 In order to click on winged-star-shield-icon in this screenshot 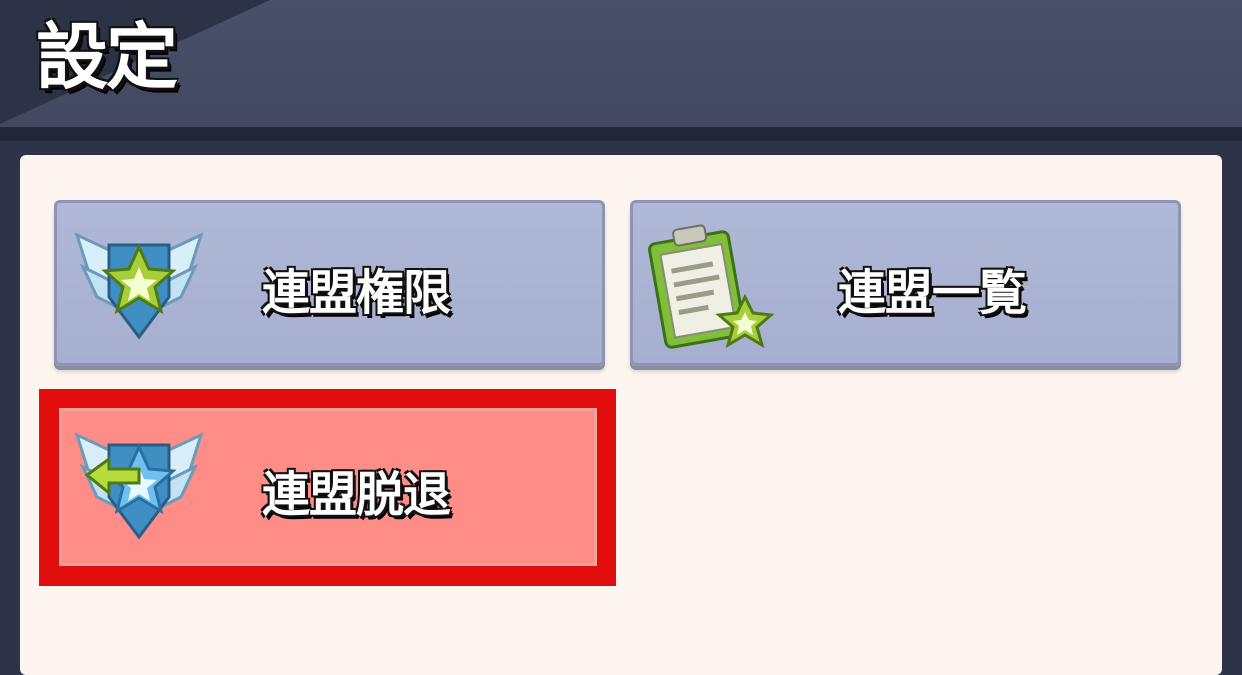, I will do `click(139, 282)`.